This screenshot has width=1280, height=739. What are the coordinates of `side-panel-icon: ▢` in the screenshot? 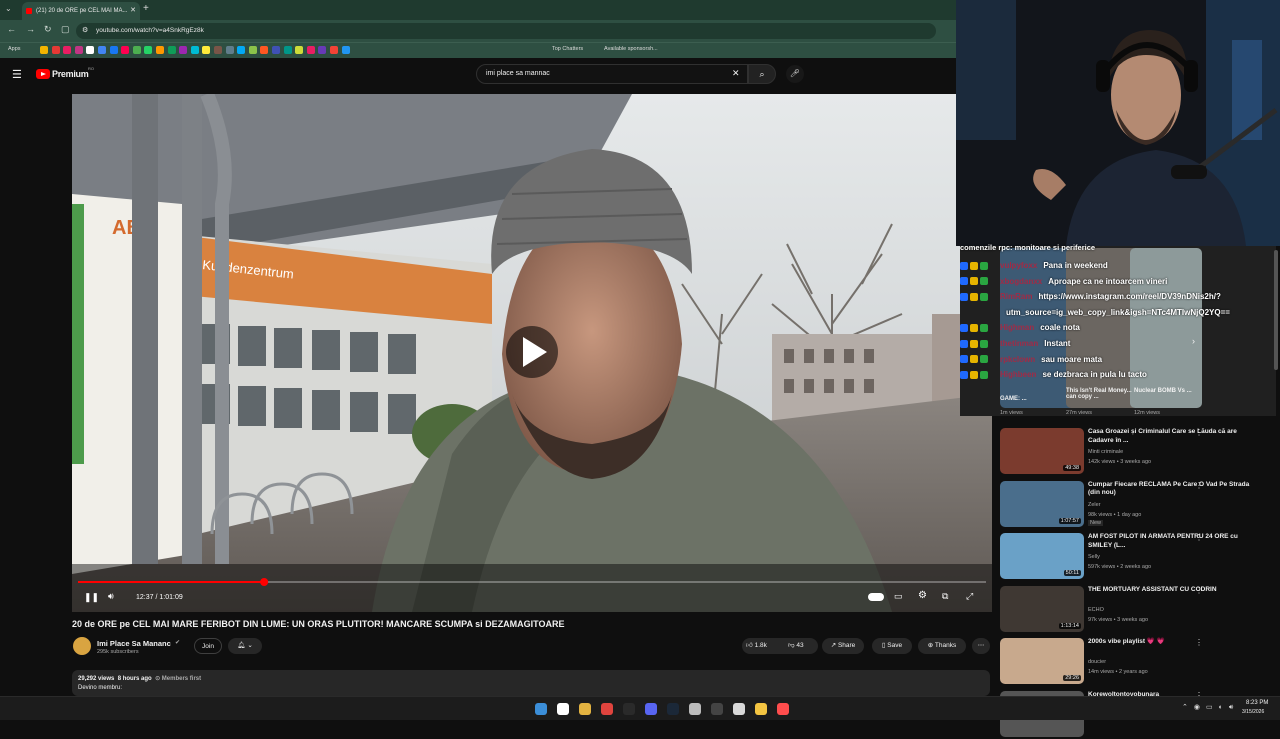 It's located at (65, 29).